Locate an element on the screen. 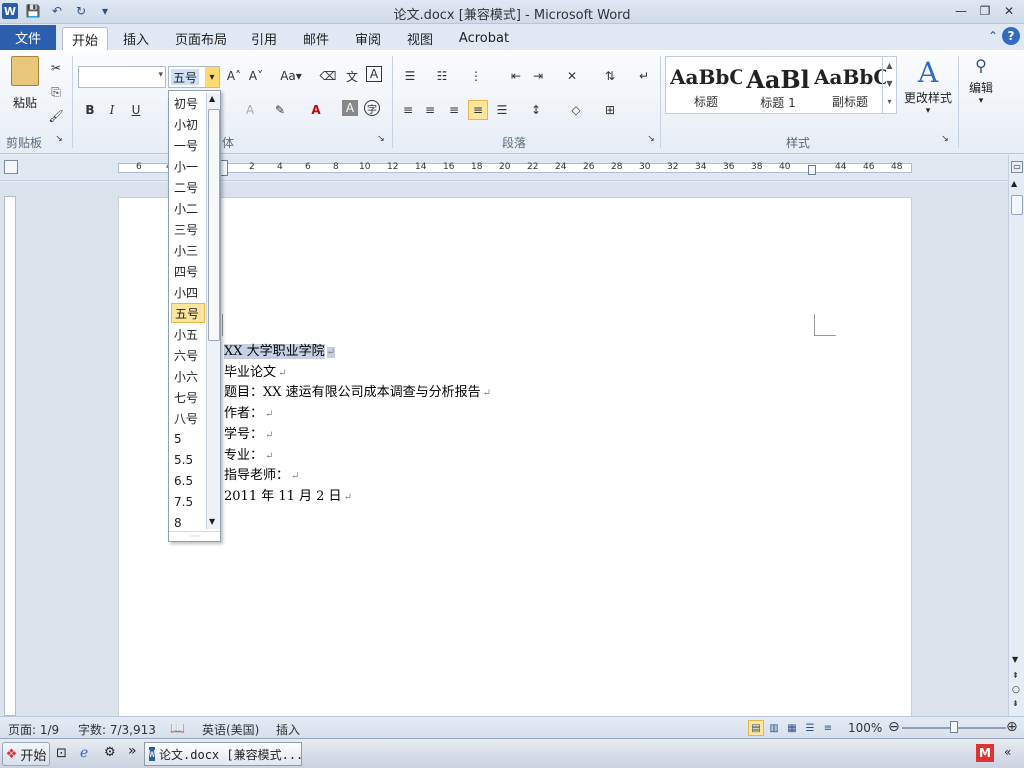  clear-format-icon: ⌫ is located at coordinates (328, 76).